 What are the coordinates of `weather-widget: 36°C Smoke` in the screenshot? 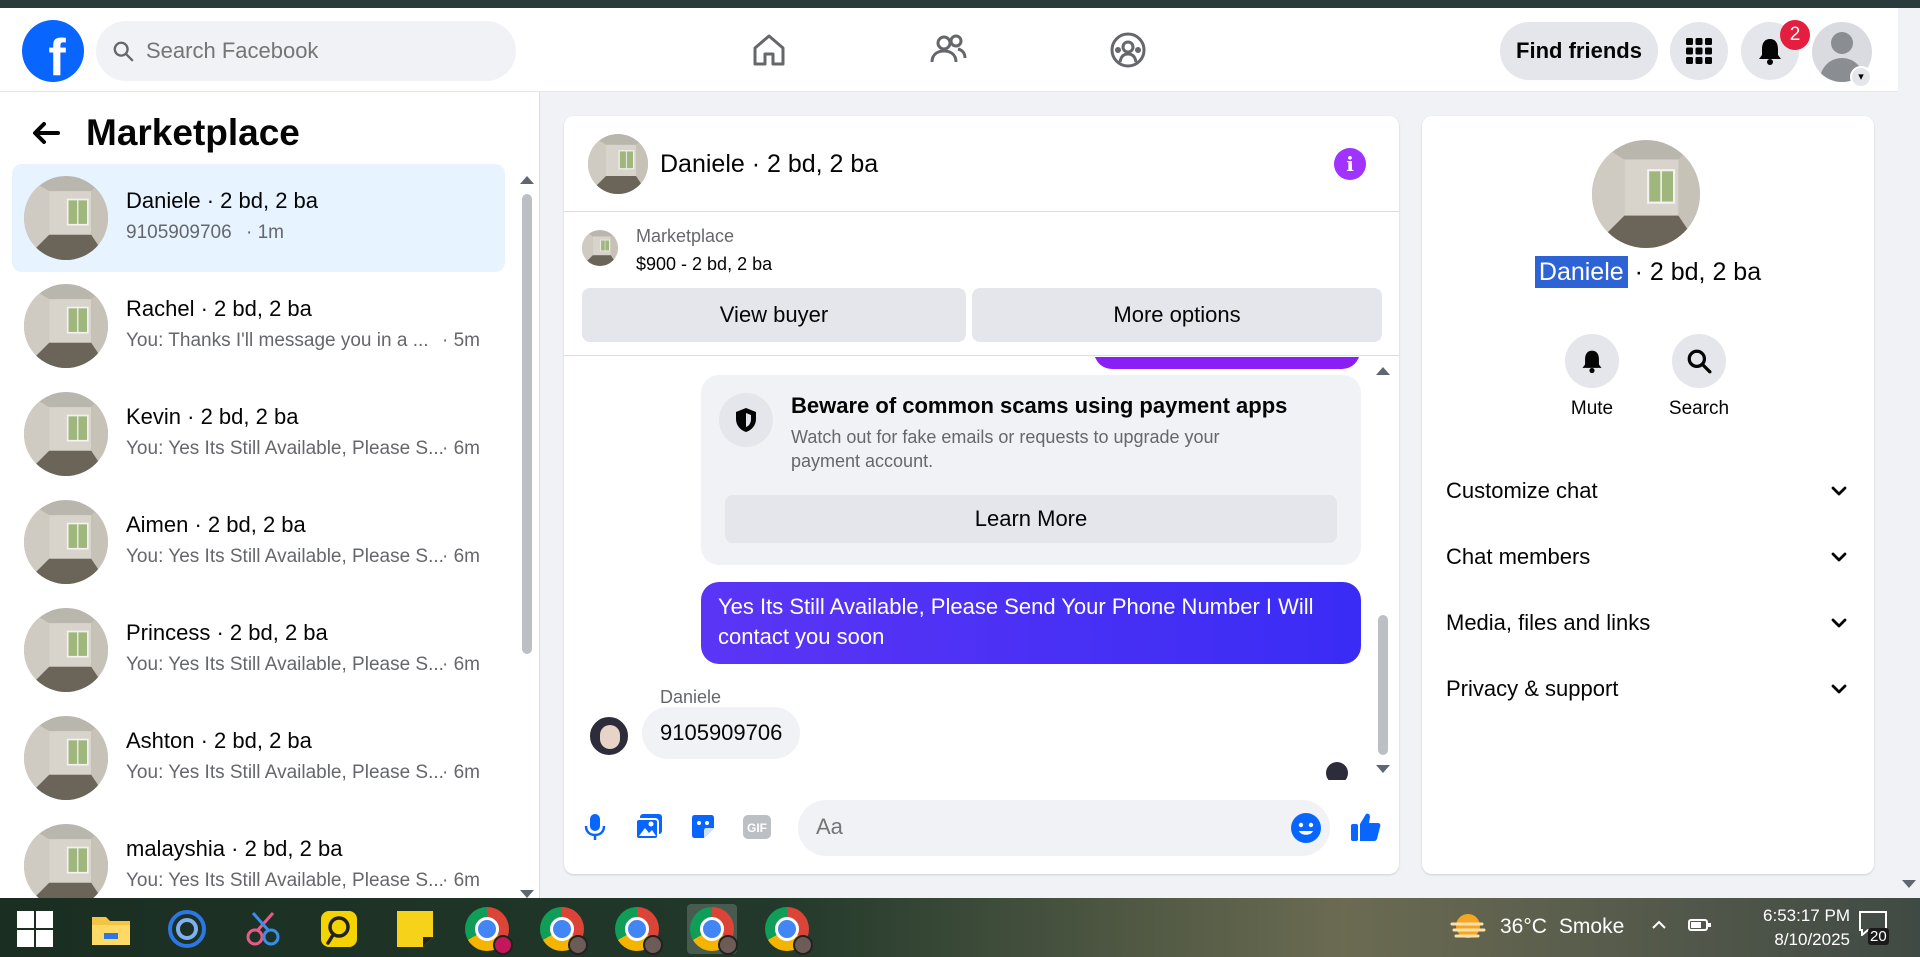 It's located at (1536, 927).